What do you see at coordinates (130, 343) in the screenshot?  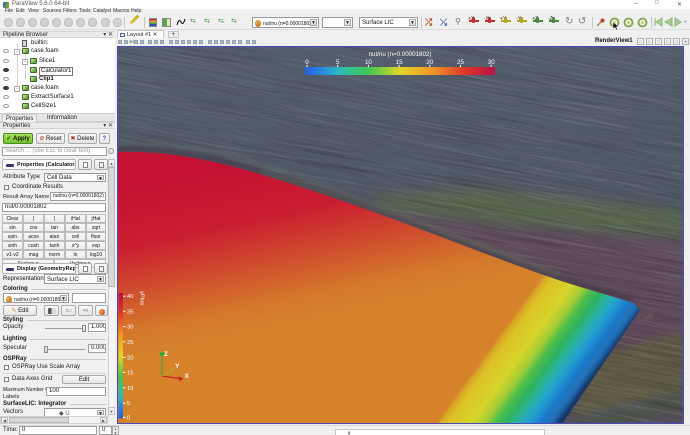 I see `svg-text: 25` at bounding box center [130, 343].